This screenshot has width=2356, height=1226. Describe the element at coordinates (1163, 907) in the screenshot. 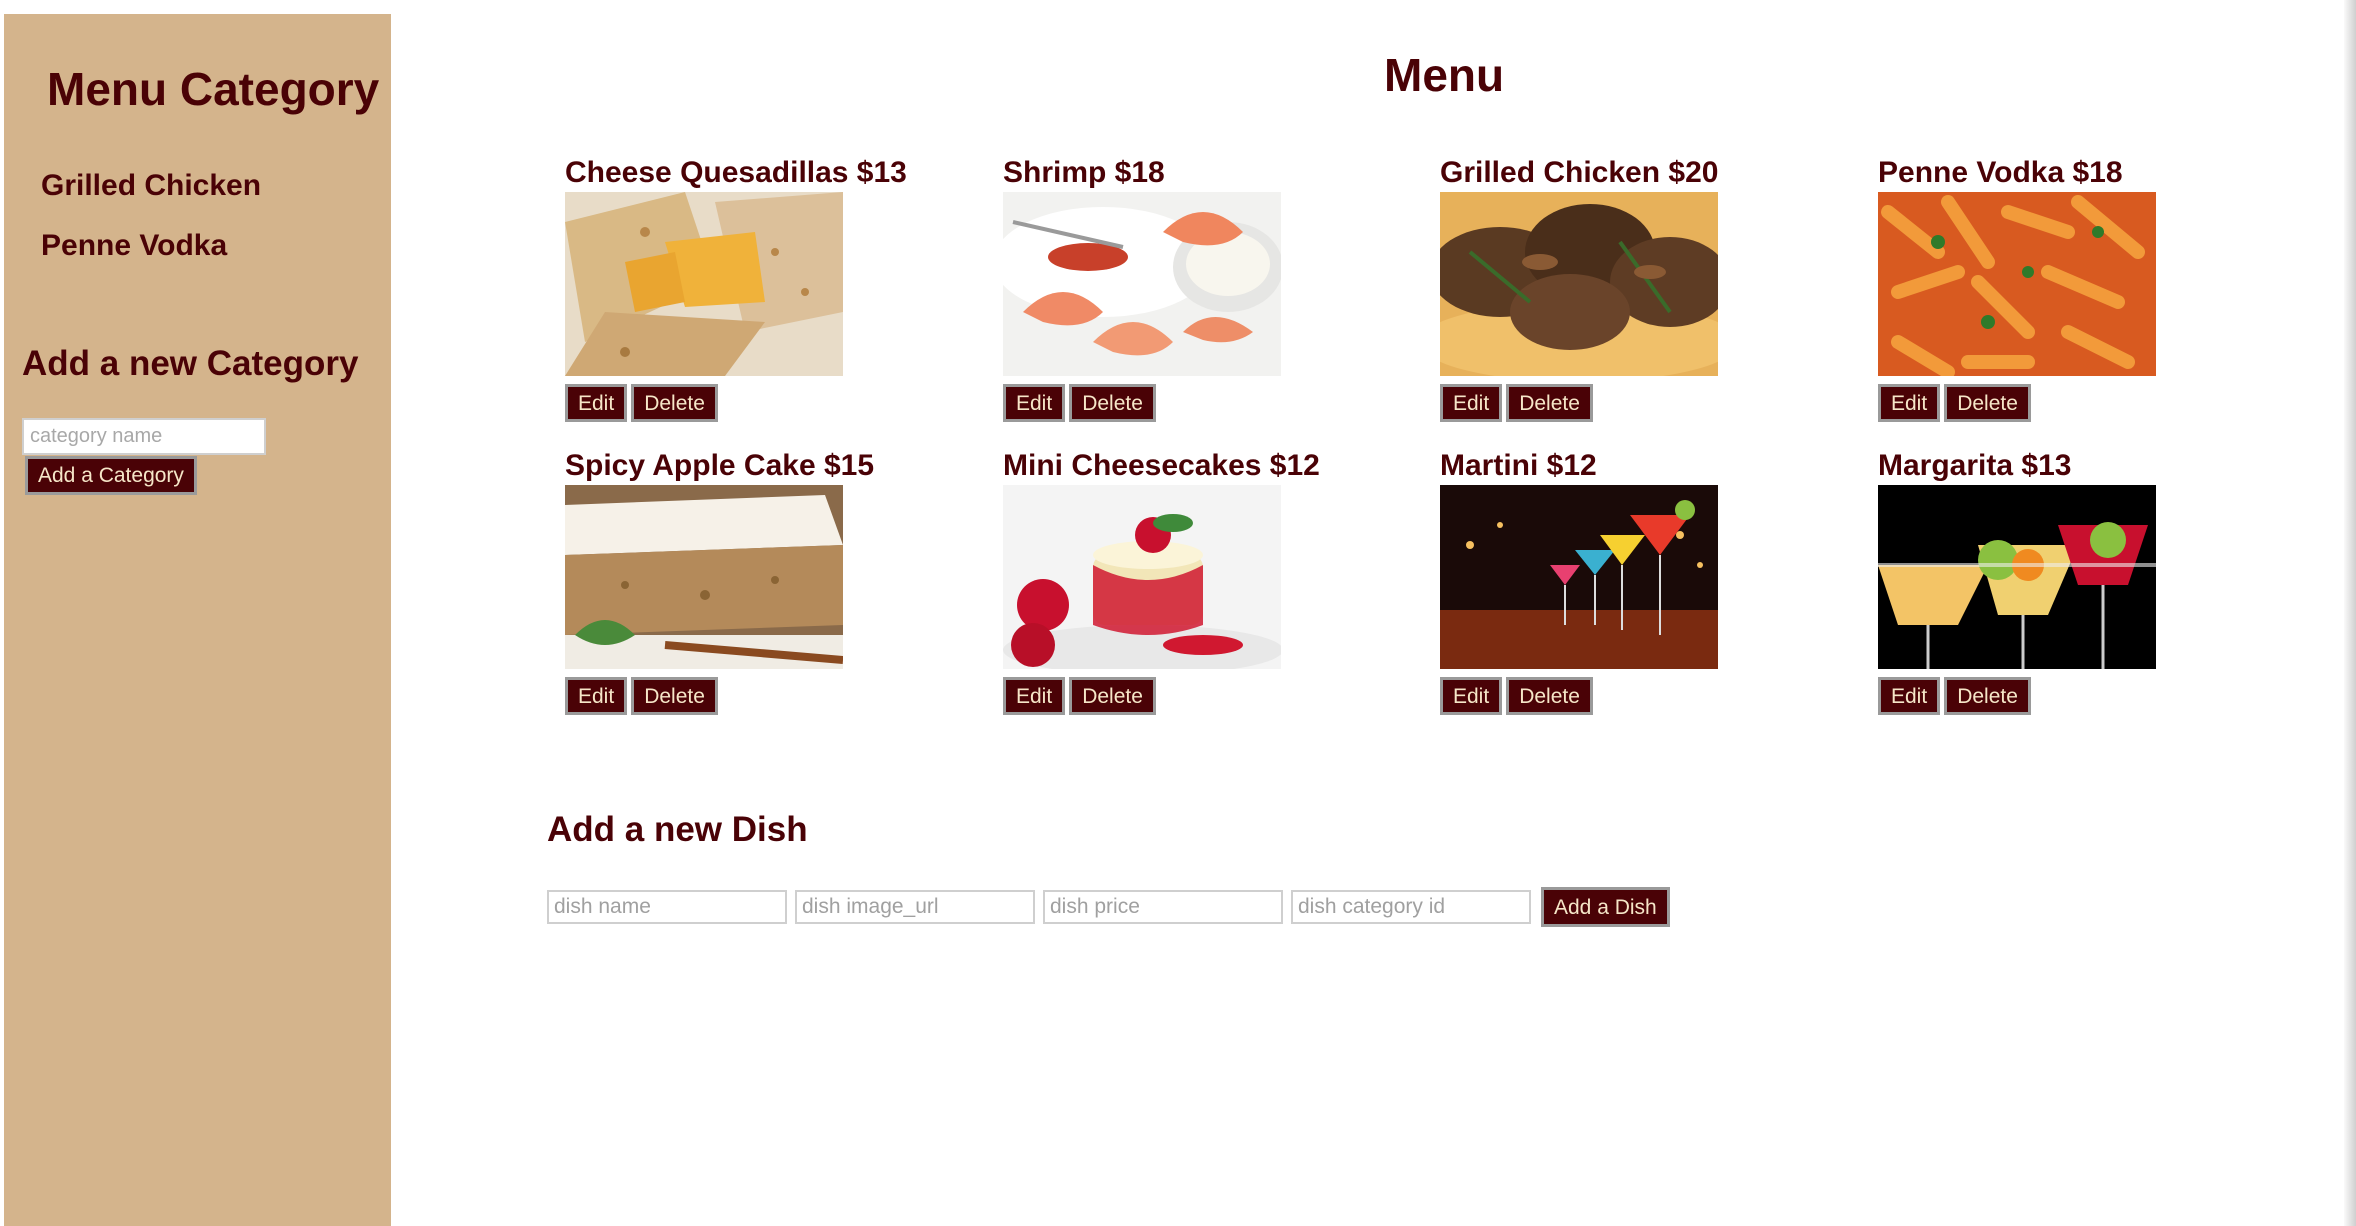

I see `dish-price-input` at that location.